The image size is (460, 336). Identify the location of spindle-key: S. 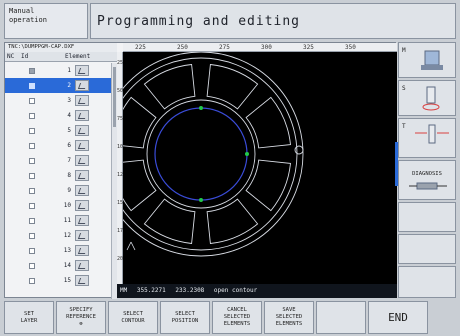
(427, 98).